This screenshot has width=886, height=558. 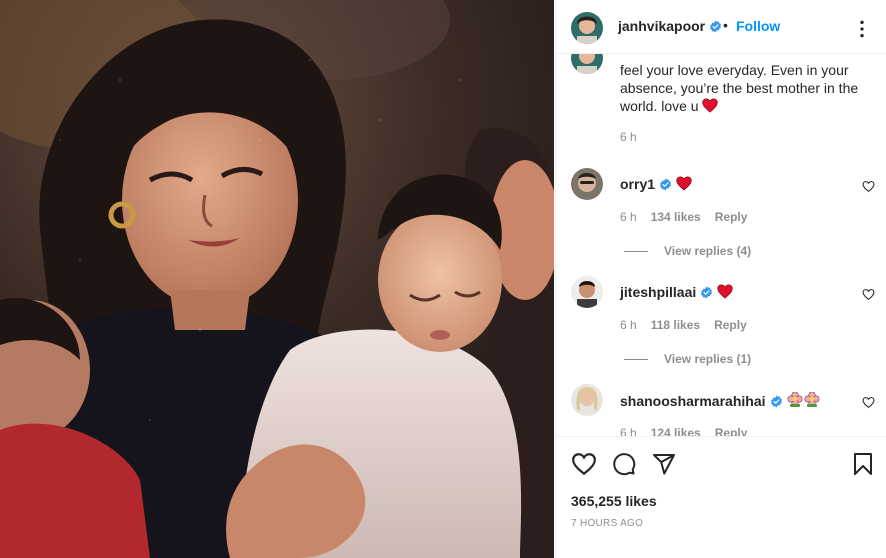 I want to click on caption-author-avatar, so click(x=587, y=64).